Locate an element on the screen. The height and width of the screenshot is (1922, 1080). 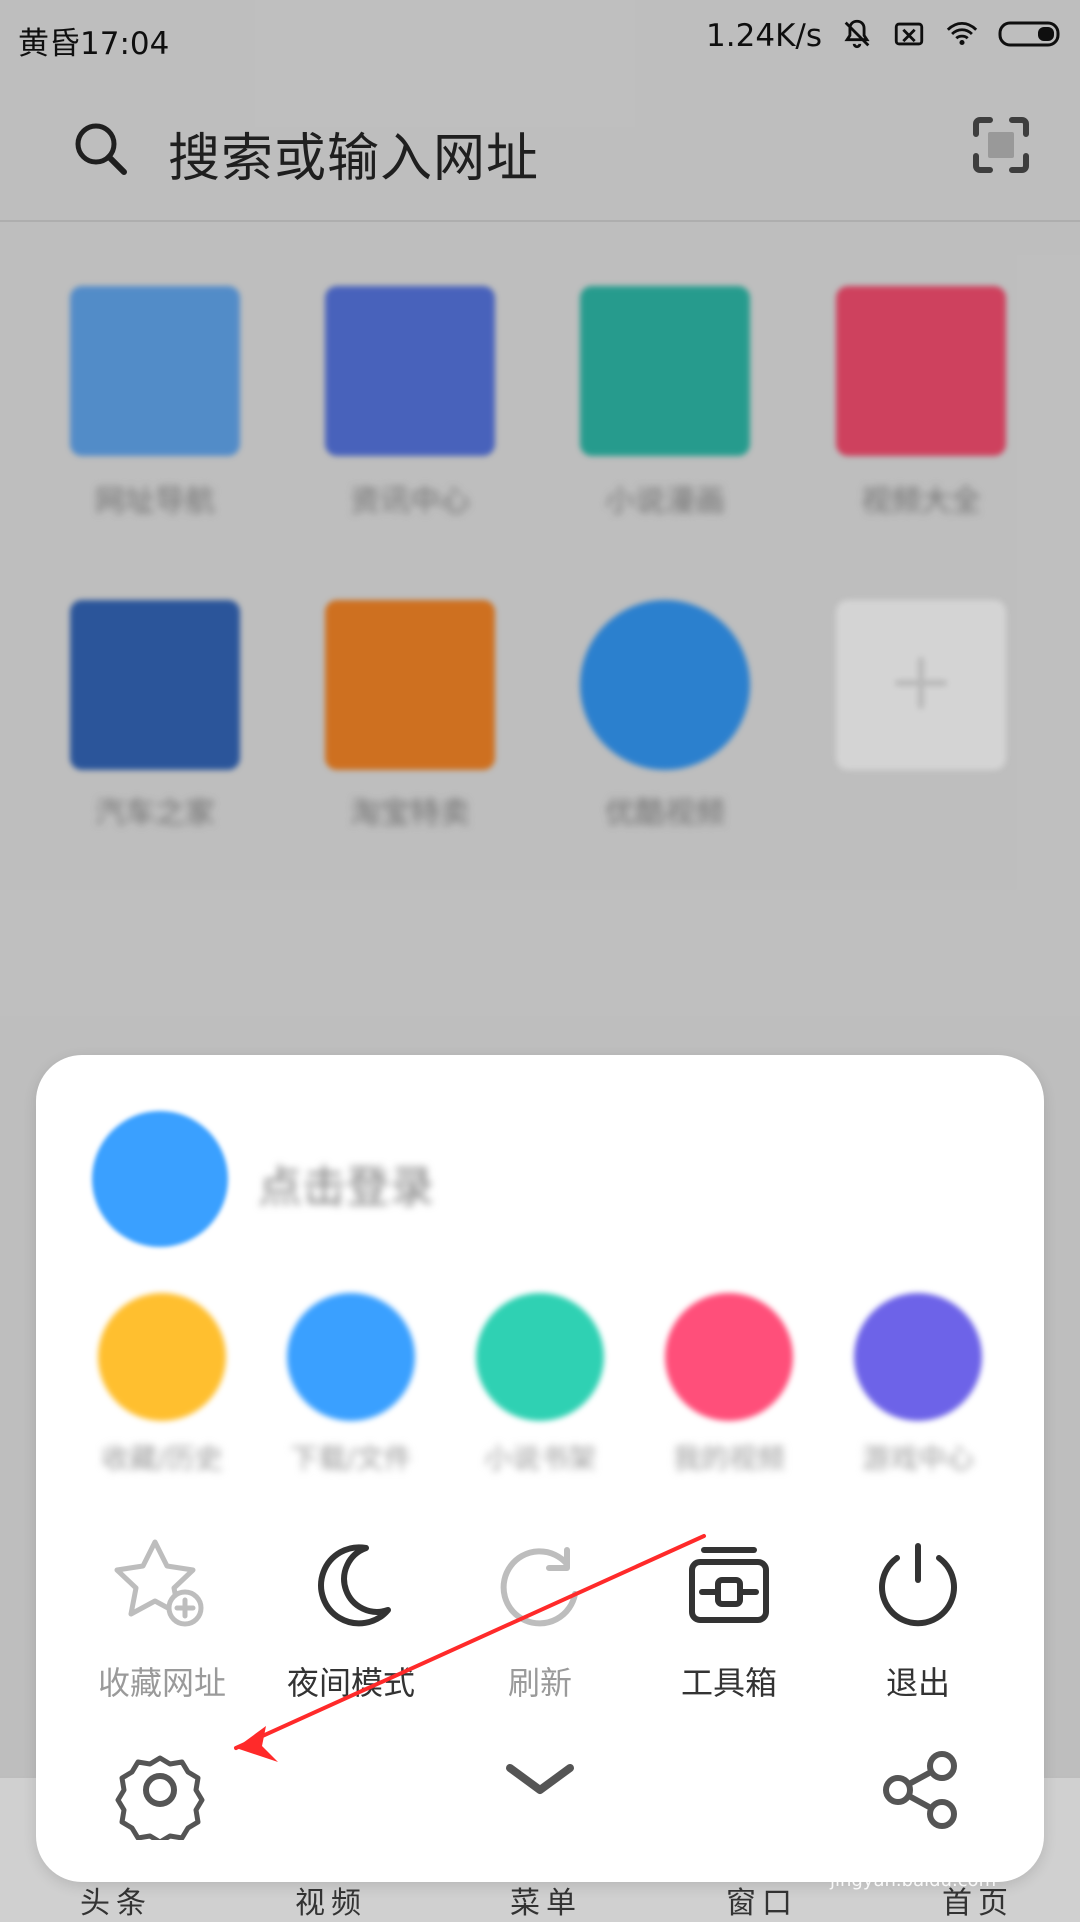
night-mode-button: 夜间模式 is located at coordinates (351, 1617).